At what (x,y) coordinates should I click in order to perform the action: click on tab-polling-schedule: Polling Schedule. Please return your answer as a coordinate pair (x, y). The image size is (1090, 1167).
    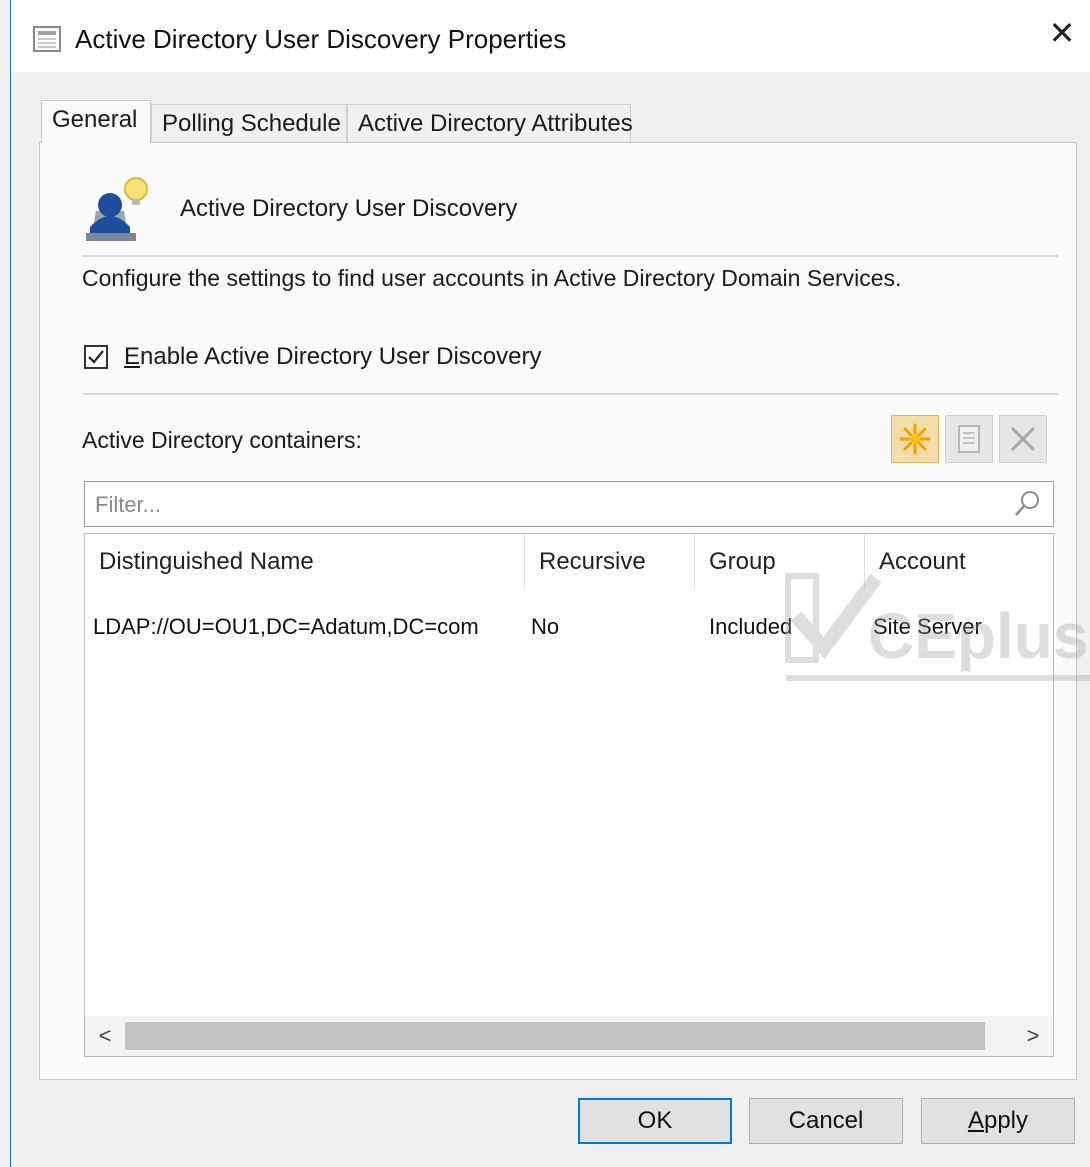
    Looking at the image, I should click on (249, 123).